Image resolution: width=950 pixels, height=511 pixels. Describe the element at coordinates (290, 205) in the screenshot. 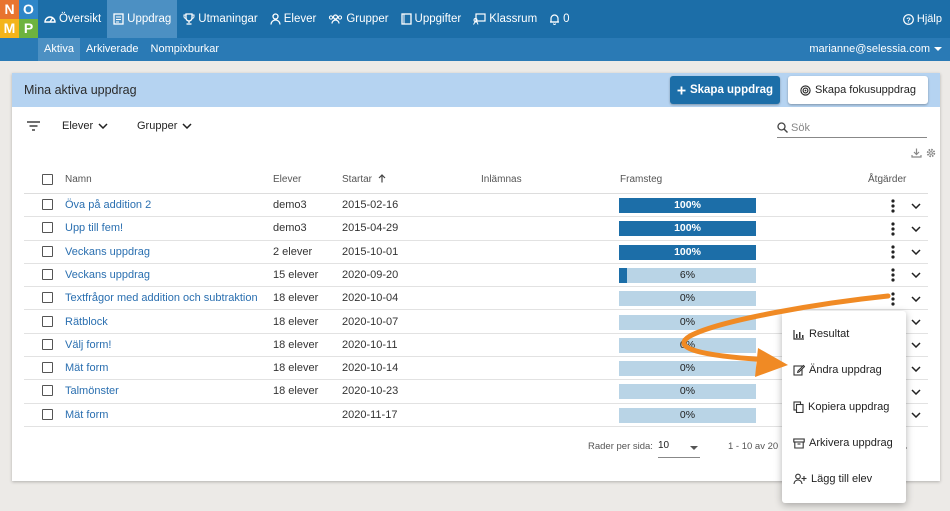

I see `students-cell: demo3` at that location.